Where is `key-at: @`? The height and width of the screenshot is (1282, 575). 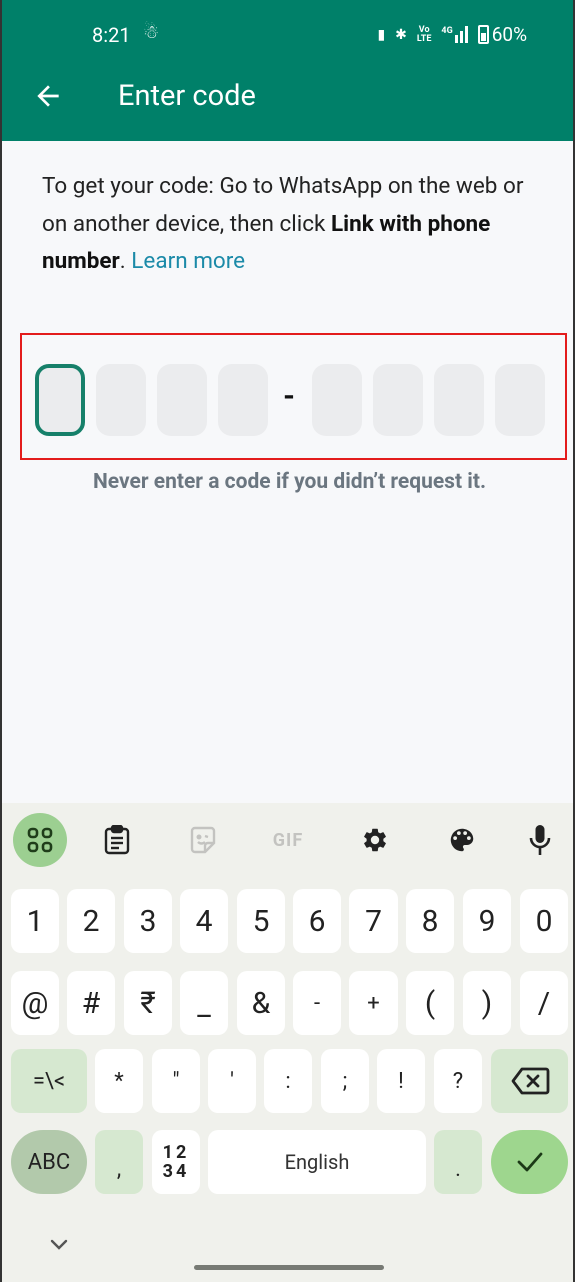 key-at: @ is located at coordinates (35, 1003).